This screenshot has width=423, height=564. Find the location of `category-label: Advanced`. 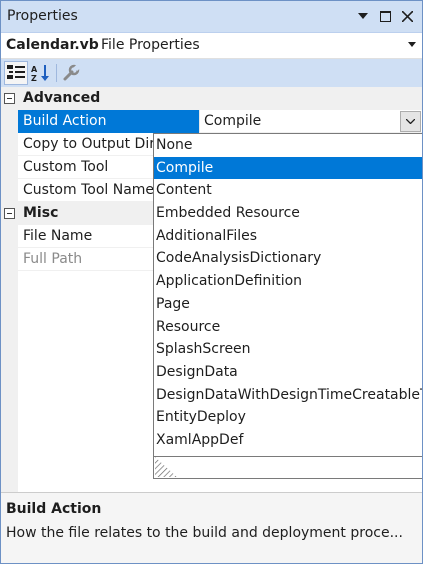

category-label: Advanced is located at coordinates (62, 98).